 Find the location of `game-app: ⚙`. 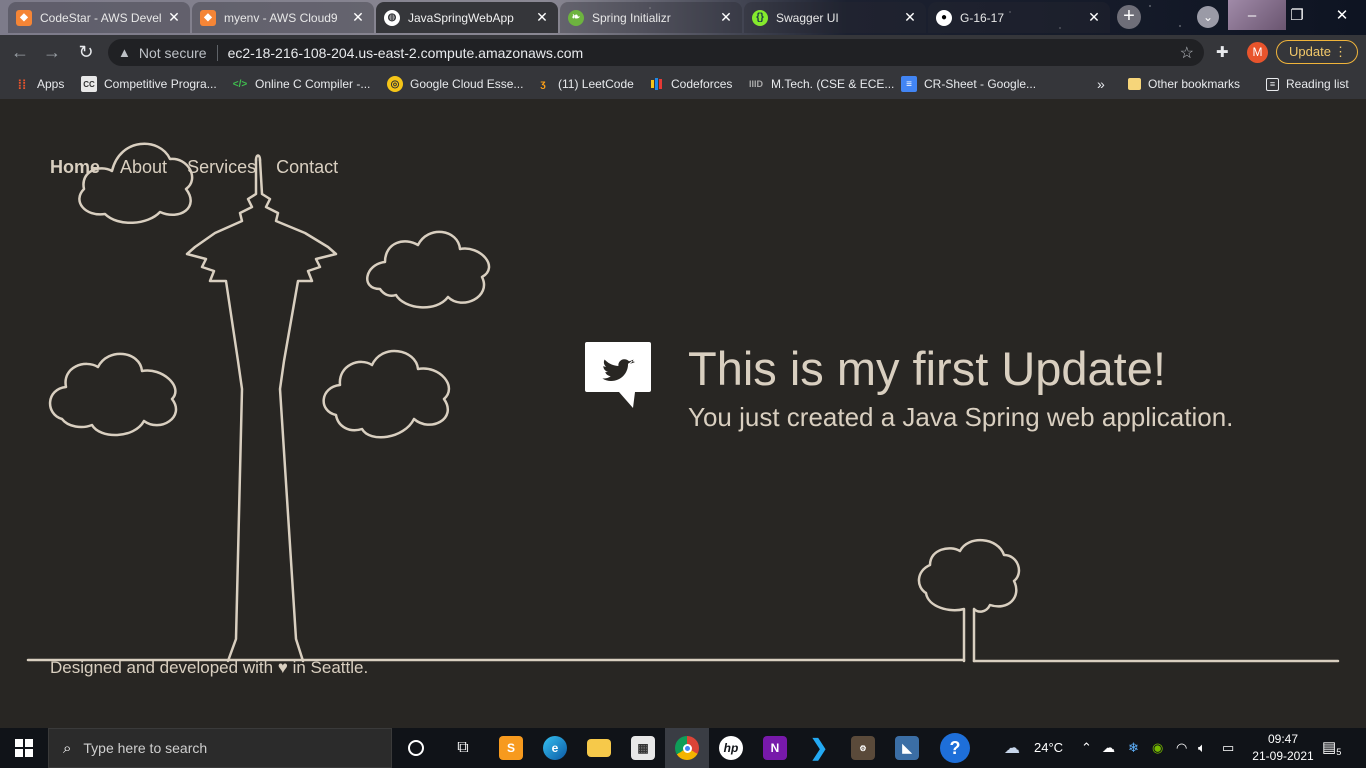

game-app: ⚙ is located at coordinates (863, 748).